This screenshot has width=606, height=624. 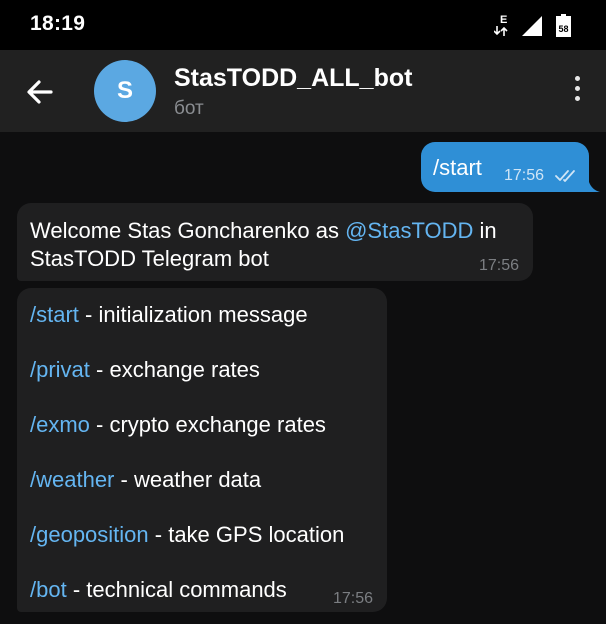 I want to click on command-link: /privat, so click(x=60, y=369).